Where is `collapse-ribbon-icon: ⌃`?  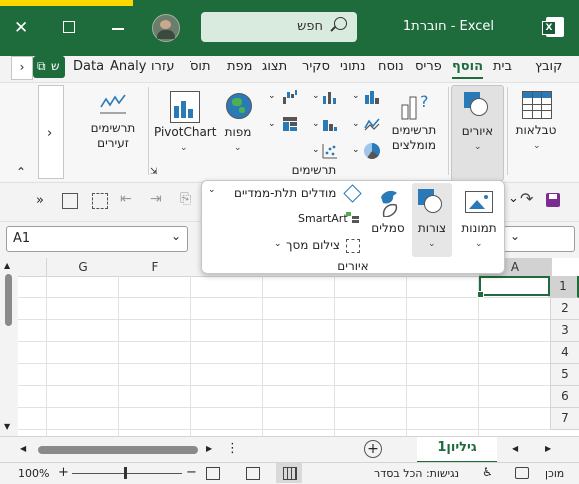
collapse-ribbon-icon: ⌃ is located at coordinates (21, 172).